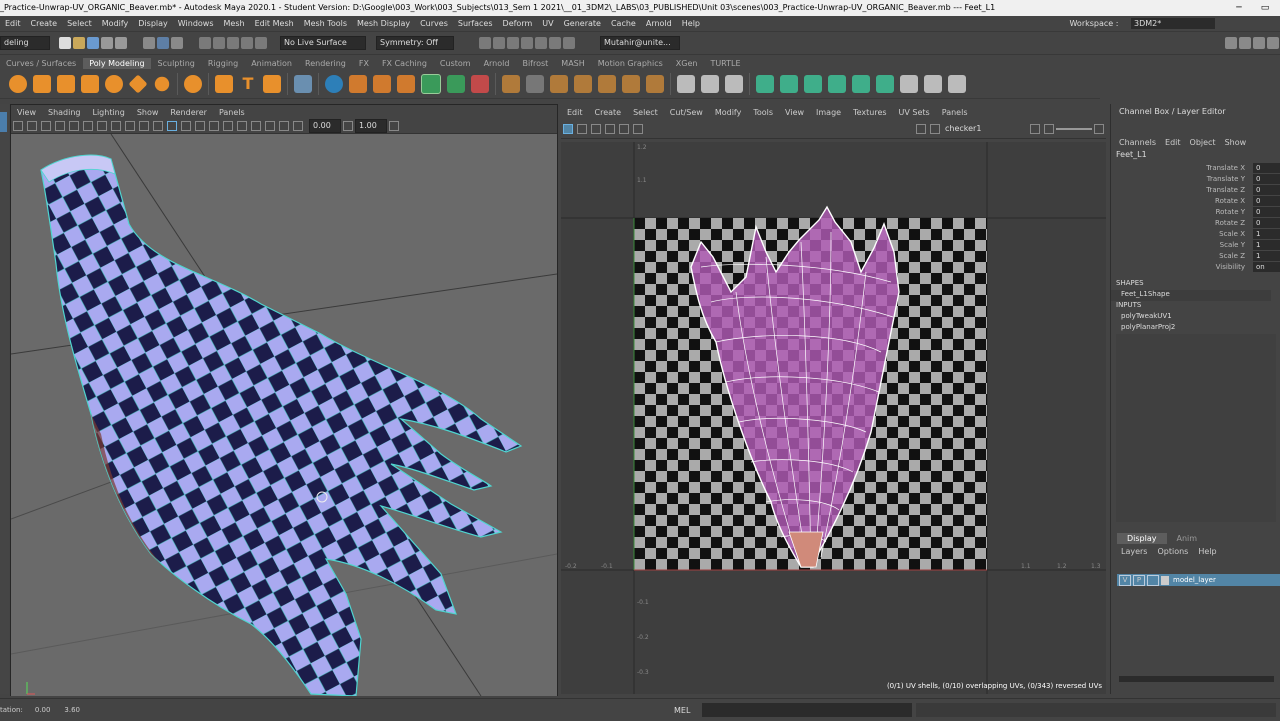  I want to click on poly-cone-icon, so click(90, 84).